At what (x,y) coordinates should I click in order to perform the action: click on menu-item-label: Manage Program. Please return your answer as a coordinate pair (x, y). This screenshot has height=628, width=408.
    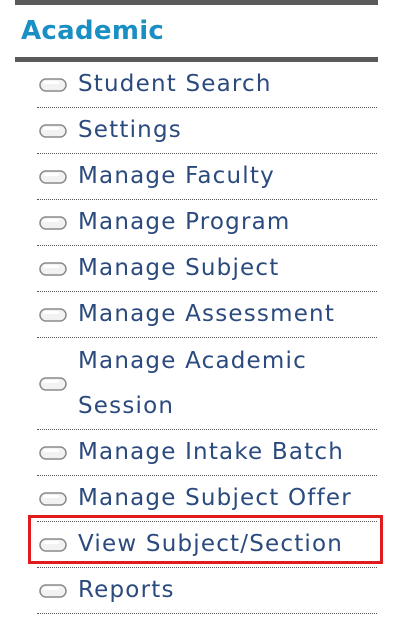
    Looking at the image, I should click on (184, 222).